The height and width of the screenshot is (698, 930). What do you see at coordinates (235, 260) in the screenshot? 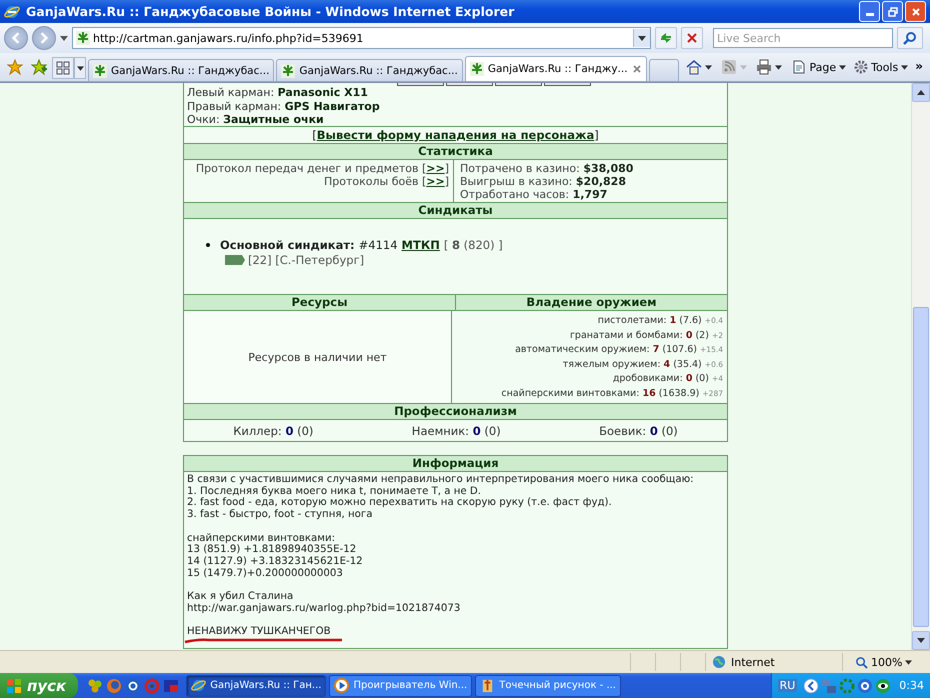
I see `syndicate-badge-icon` at bounding box center [235, 260].